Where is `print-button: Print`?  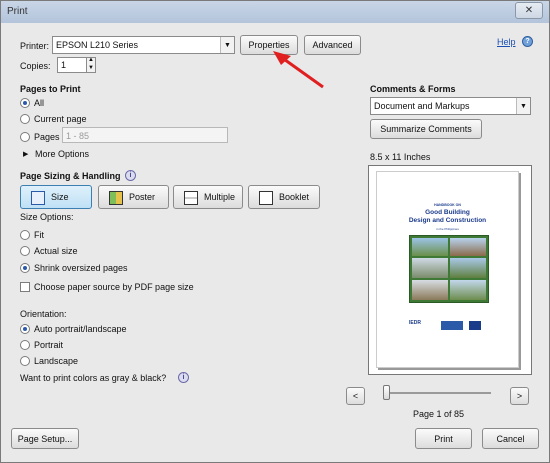 print-button: Print is located at coordinates (443, 438).